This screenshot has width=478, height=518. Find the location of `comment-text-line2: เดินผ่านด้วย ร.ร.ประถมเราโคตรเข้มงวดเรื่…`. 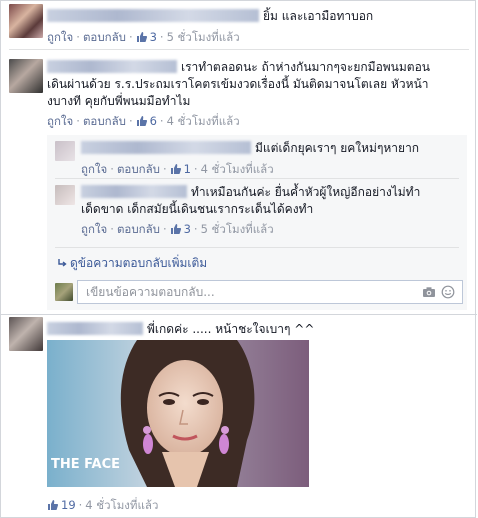

comment-text-line2: เดินผ่านด้วย ร.ร.ประถมเราโคตรเข้มงวดเรื่… is located at coordinates (238, 84).